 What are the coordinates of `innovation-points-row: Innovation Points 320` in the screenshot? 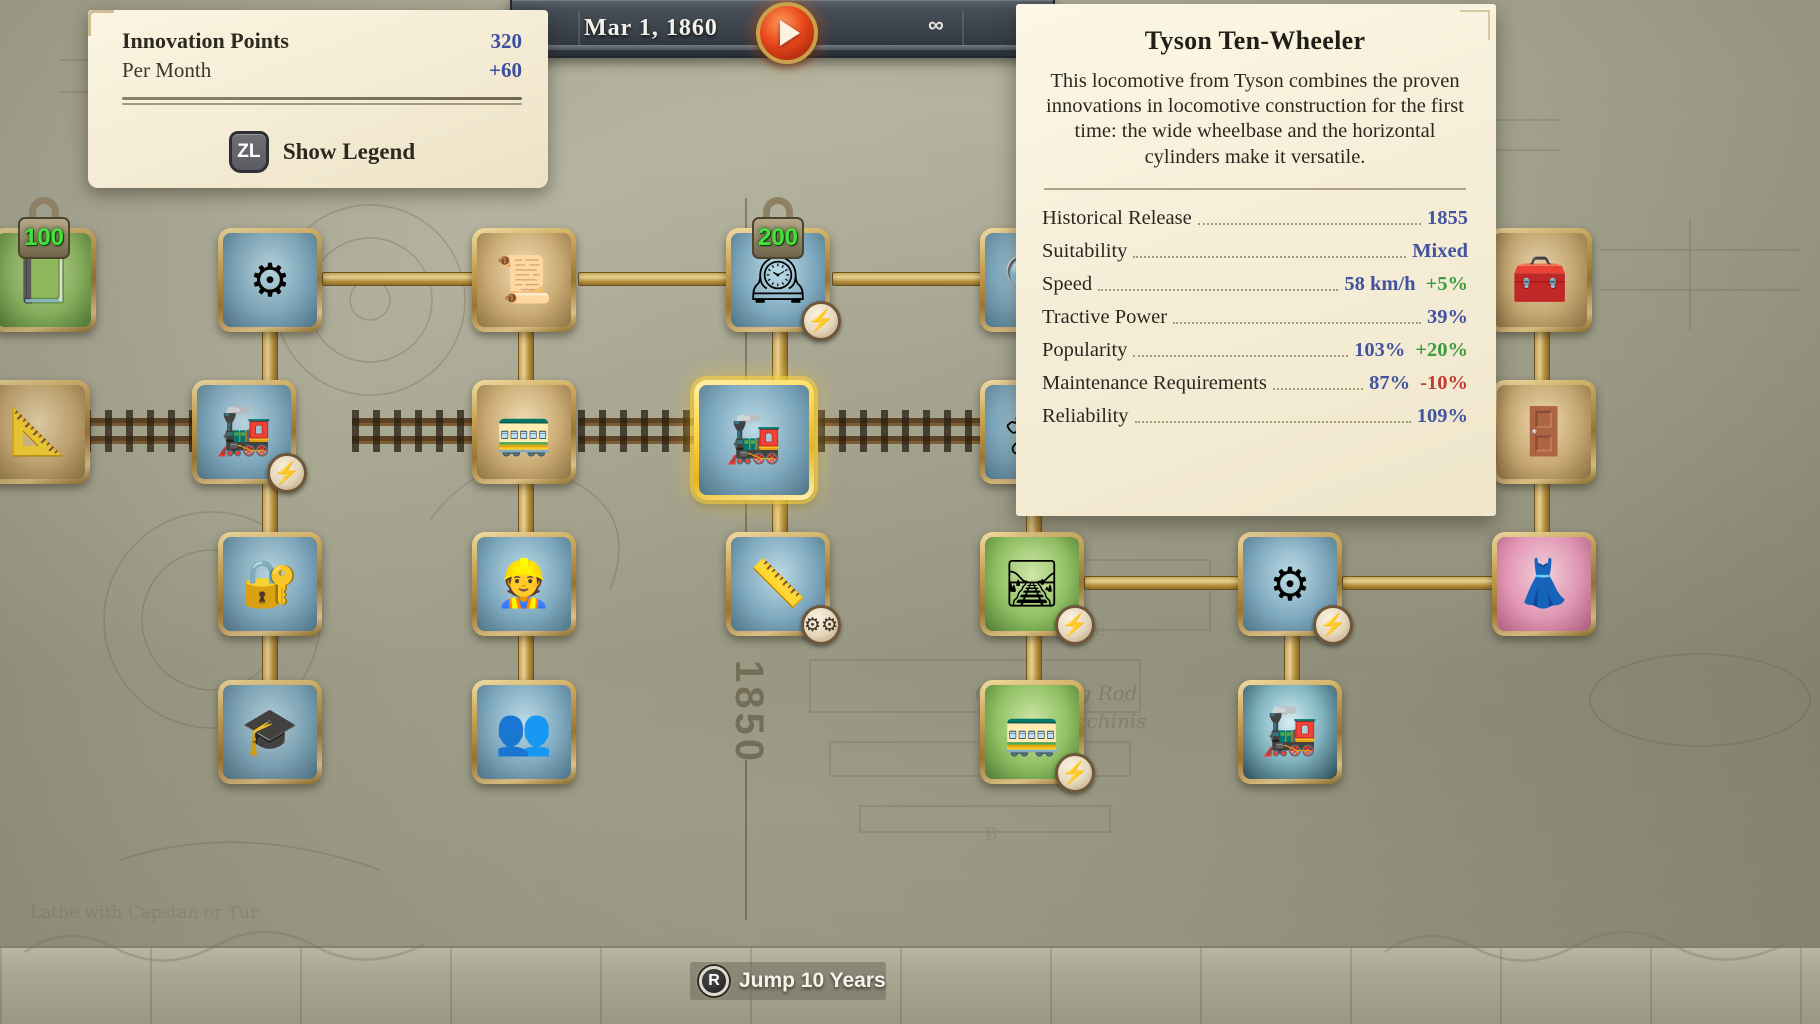 It's located at (322, 41).